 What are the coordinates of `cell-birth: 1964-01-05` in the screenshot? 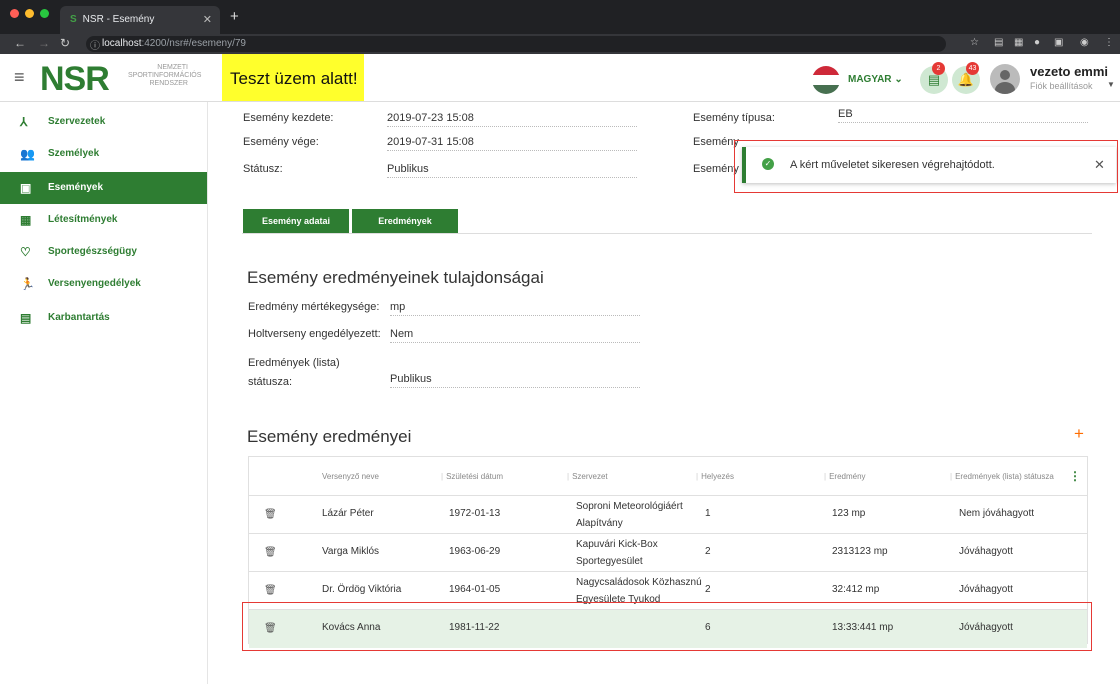 It's located at (475, 589).